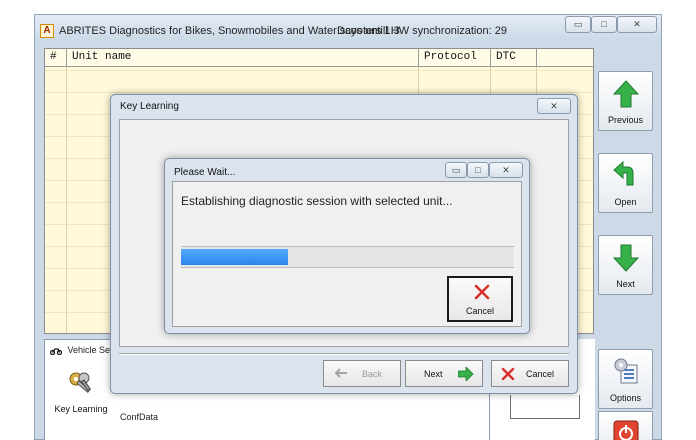  I want to click on next-arrow-icon, so click(466, 374).